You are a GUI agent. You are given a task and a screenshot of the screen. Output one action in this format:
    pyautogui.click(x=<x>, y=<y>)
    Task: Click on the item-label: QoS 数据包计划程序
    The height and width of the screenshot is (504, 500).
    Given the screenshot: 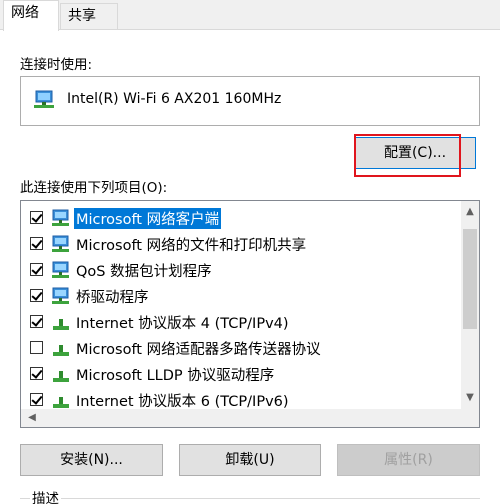 What is the action you would take?
    pyautogui.click(x=144, y=272)
    